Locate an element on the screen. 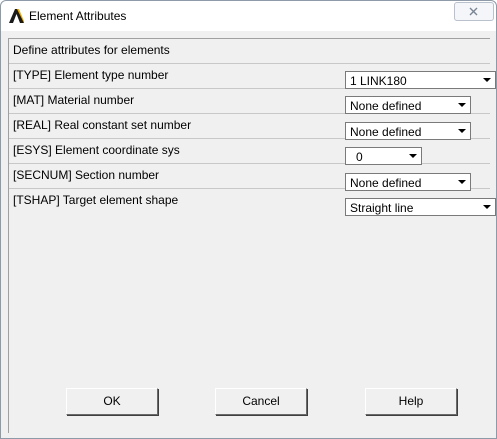 The width and height of the screenshot is (497, 439). window-title: Element Attributes is located at coordinates (78, 16).